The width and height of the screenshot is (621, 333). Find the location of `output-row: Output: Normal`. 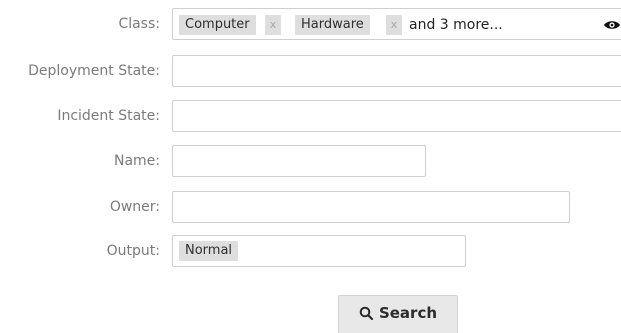

output-row: Output: Normal is located at coordinates (310, 251).